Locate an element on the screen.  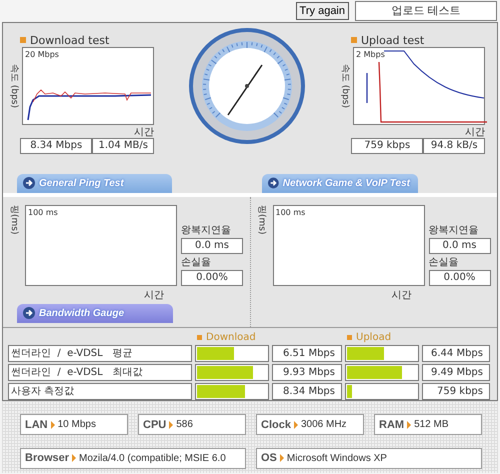
info-label: LAN is located at coordinates (36, 424).